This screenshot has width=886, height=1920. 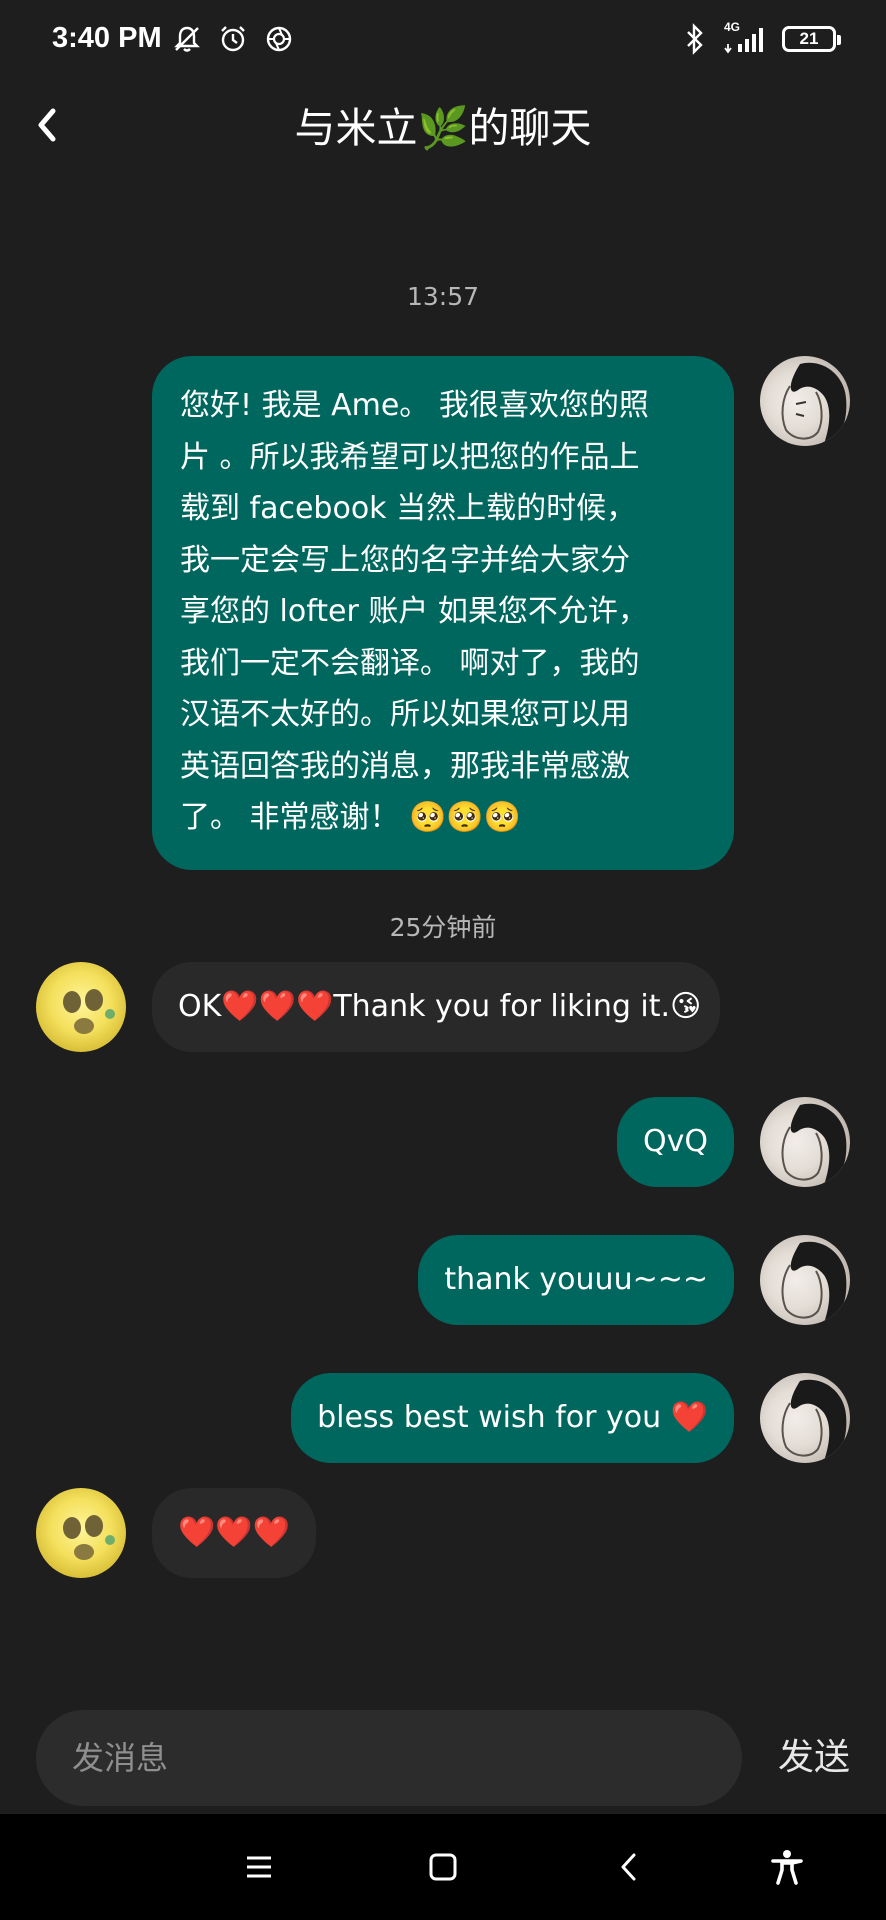 I want to click on menu-nav-button, so click(x=259, y=1867).